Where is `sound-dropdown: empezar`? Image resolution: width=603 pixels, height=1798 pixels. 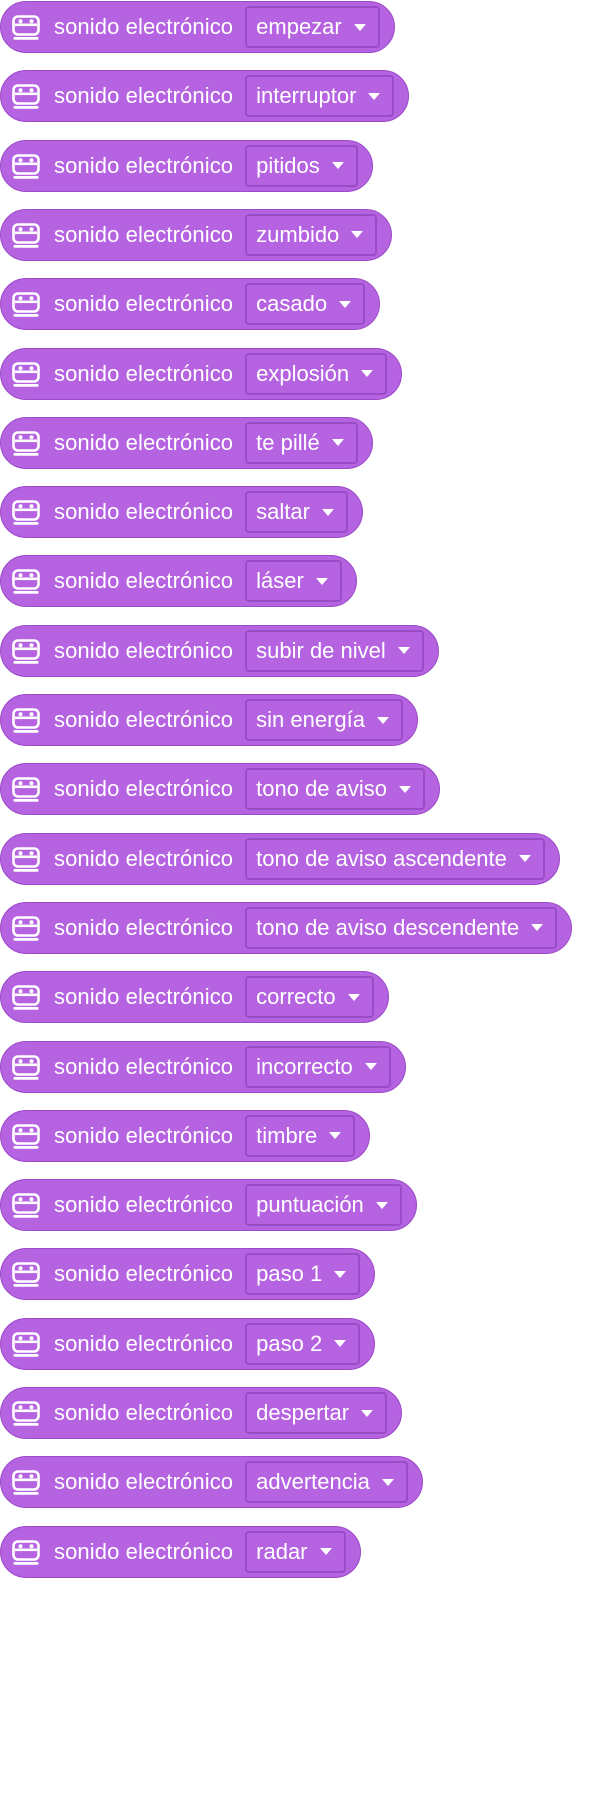 sound-dropdown: empezar is located at coordinates (312, 27).